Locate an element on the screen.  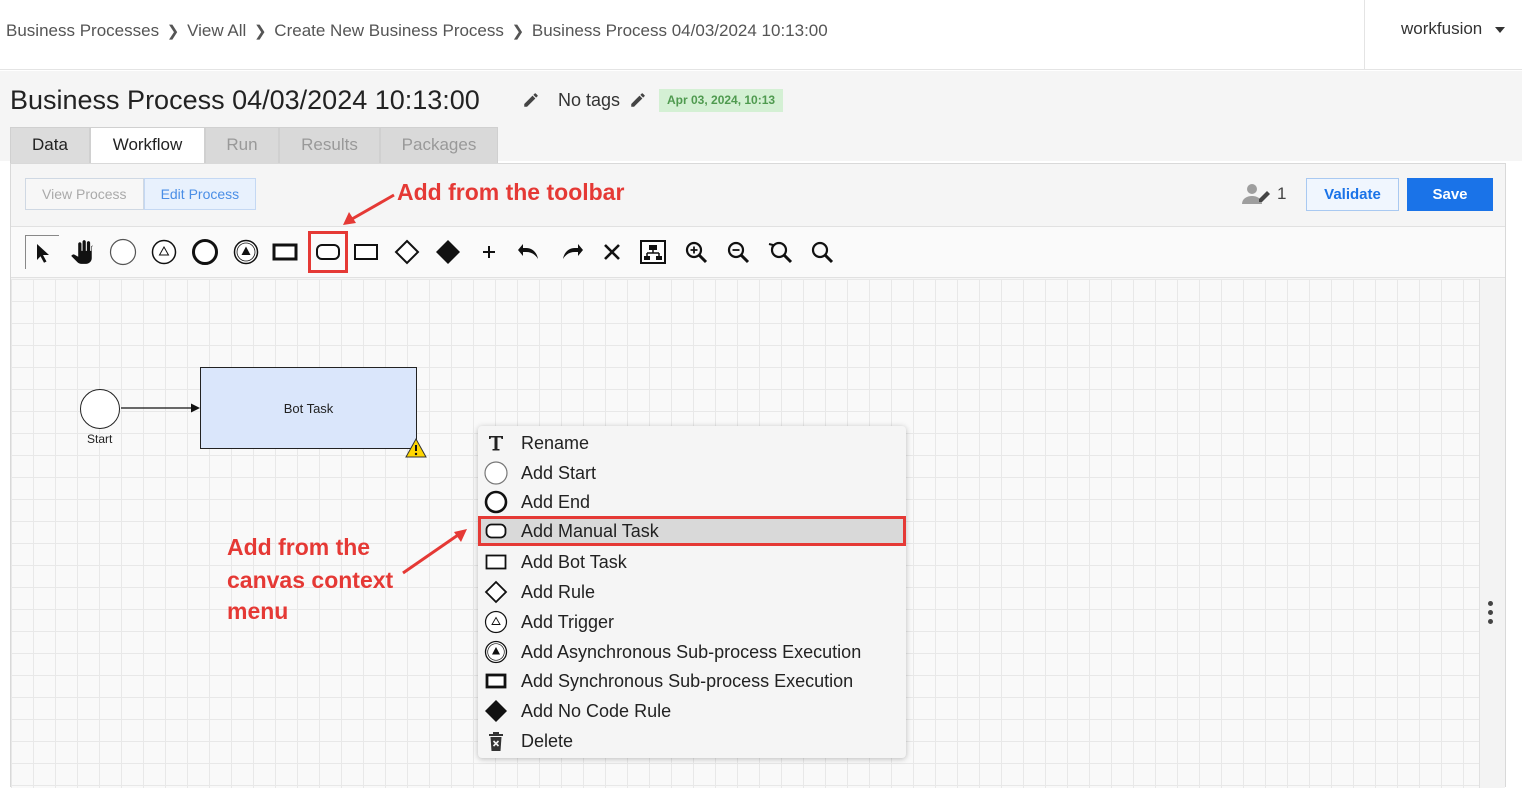
toolbar-highlight is located at coordinates (328, 252).